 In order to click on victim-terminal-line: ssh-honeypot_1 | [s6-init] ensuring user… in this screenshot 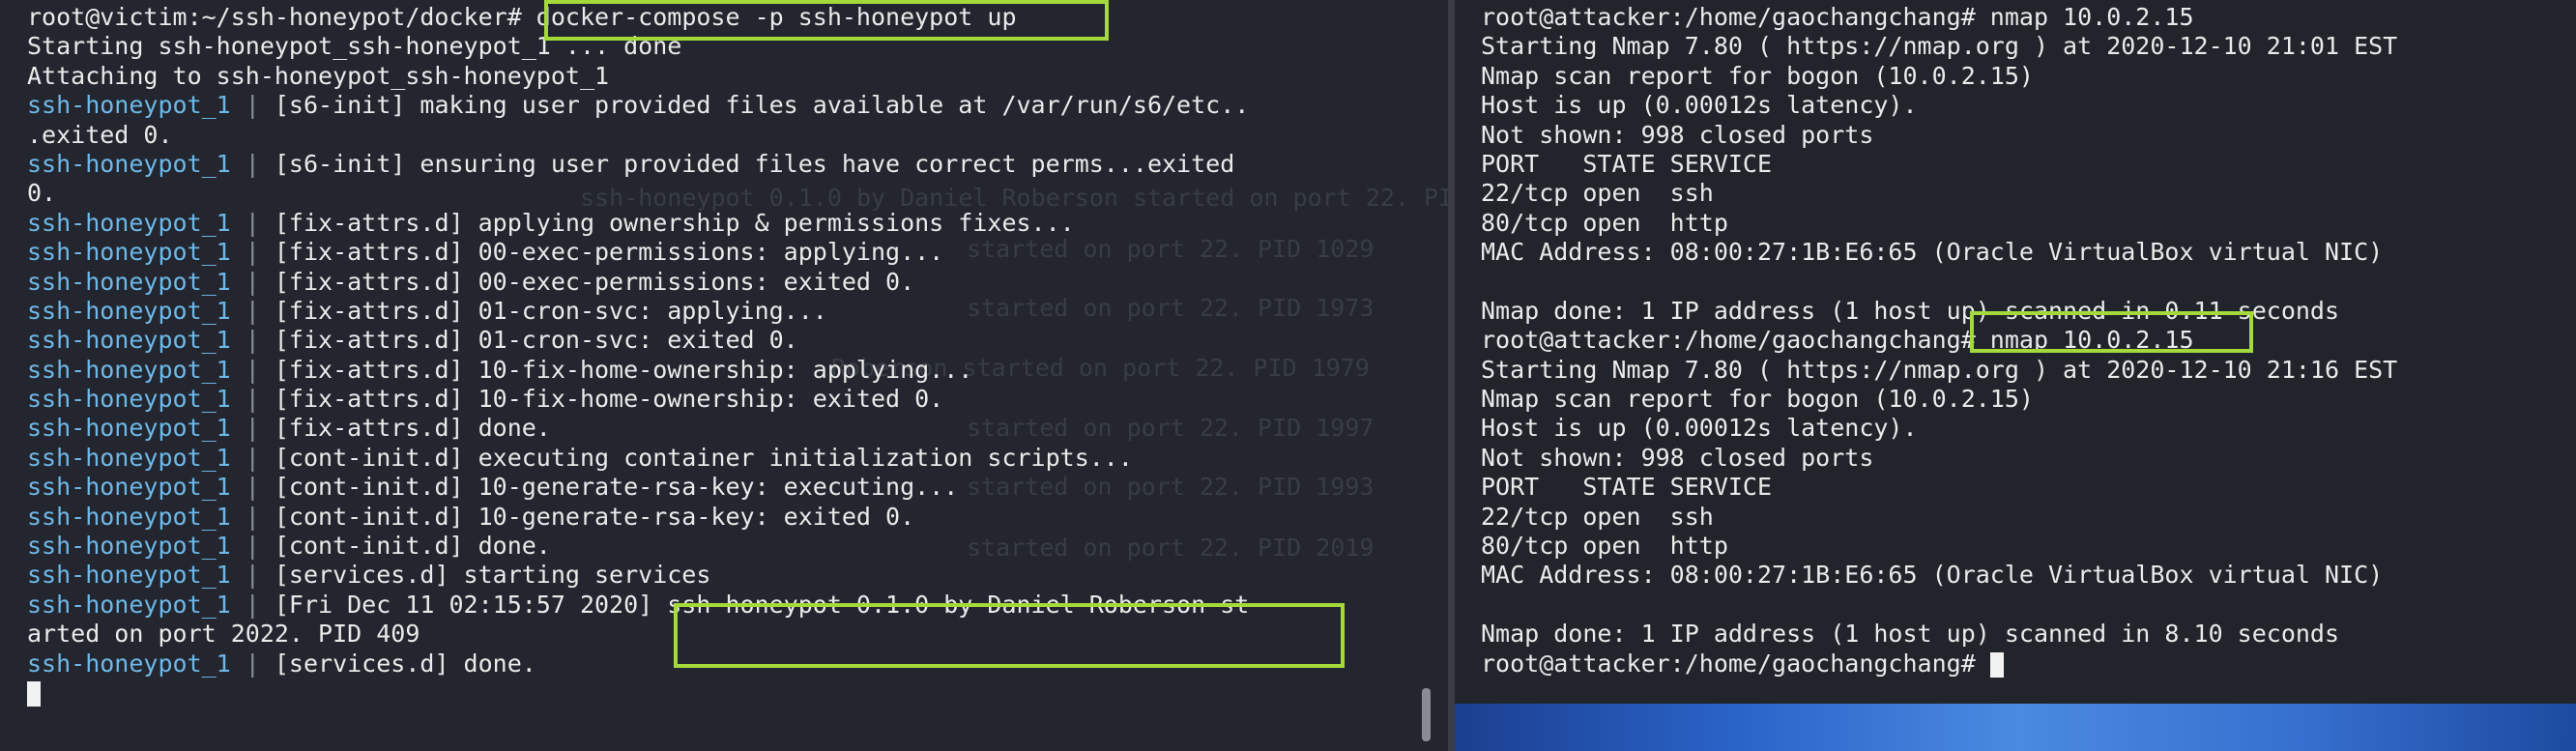, I will do `click(638, 164)`.